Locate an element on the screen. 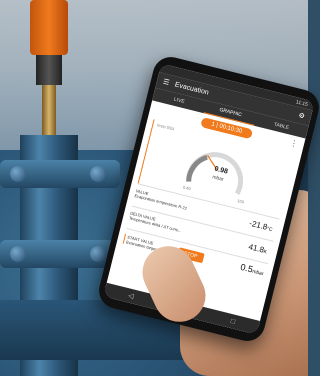  probe-body is located at coordinates (49, 70).